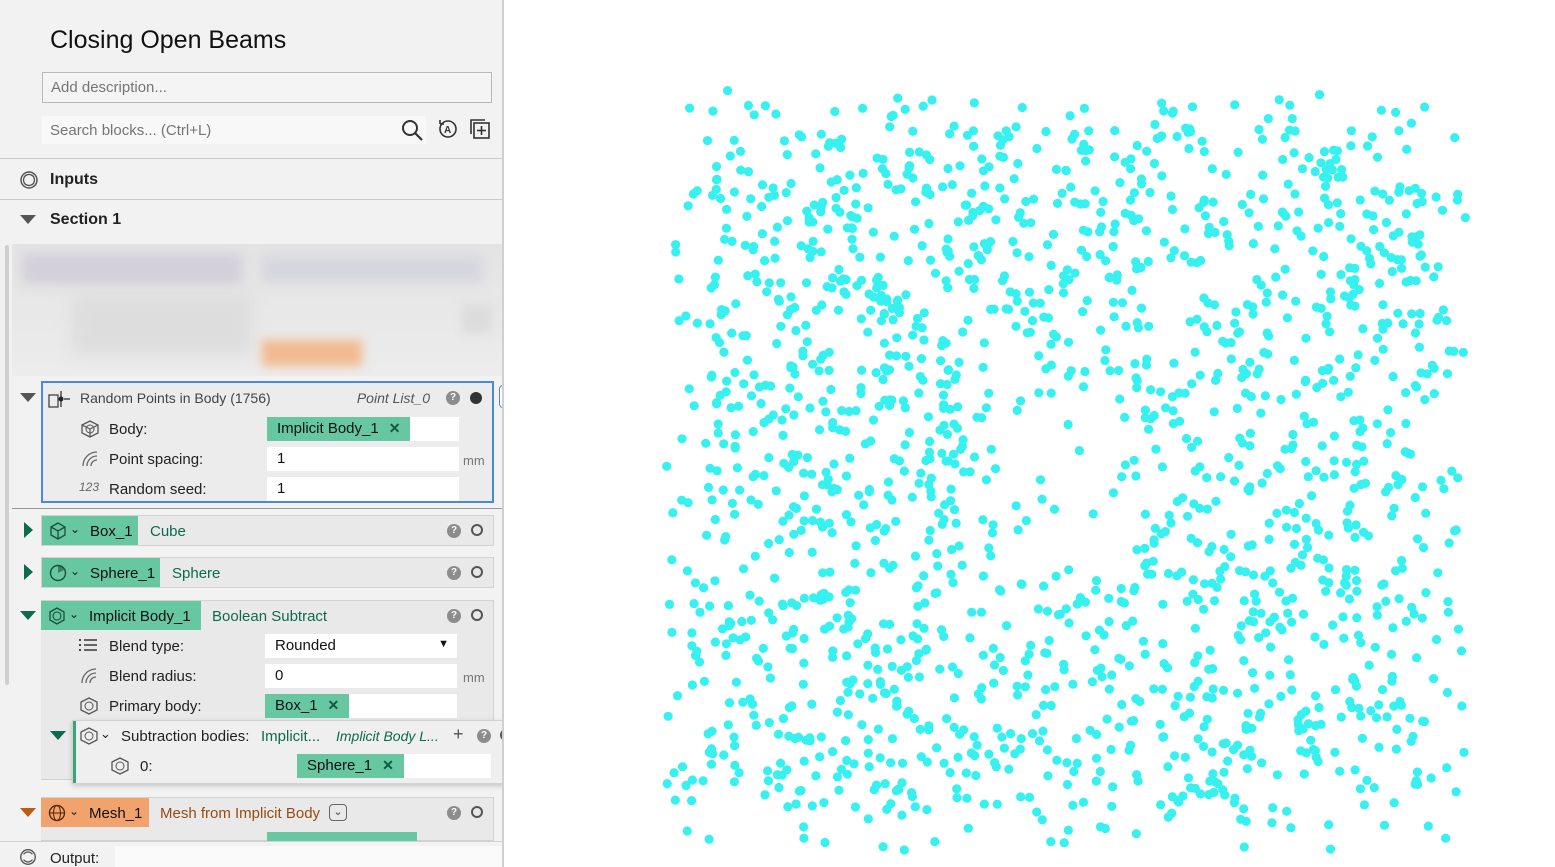  What do you see at coordinates (363, 489) in the screenshot?
I see `random-seed-input: 1` at bounding box center [363, 489].